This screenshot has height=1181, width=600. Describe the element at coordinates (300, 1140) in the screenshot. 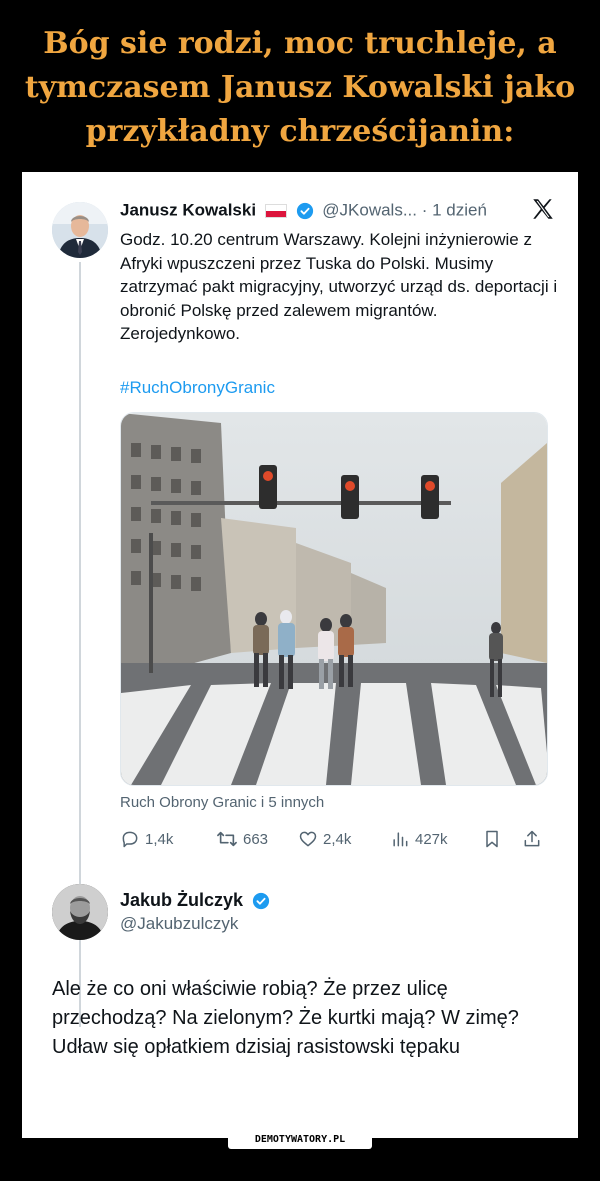

I see `watermark: DEMOTYWATORY.PL` at that location.